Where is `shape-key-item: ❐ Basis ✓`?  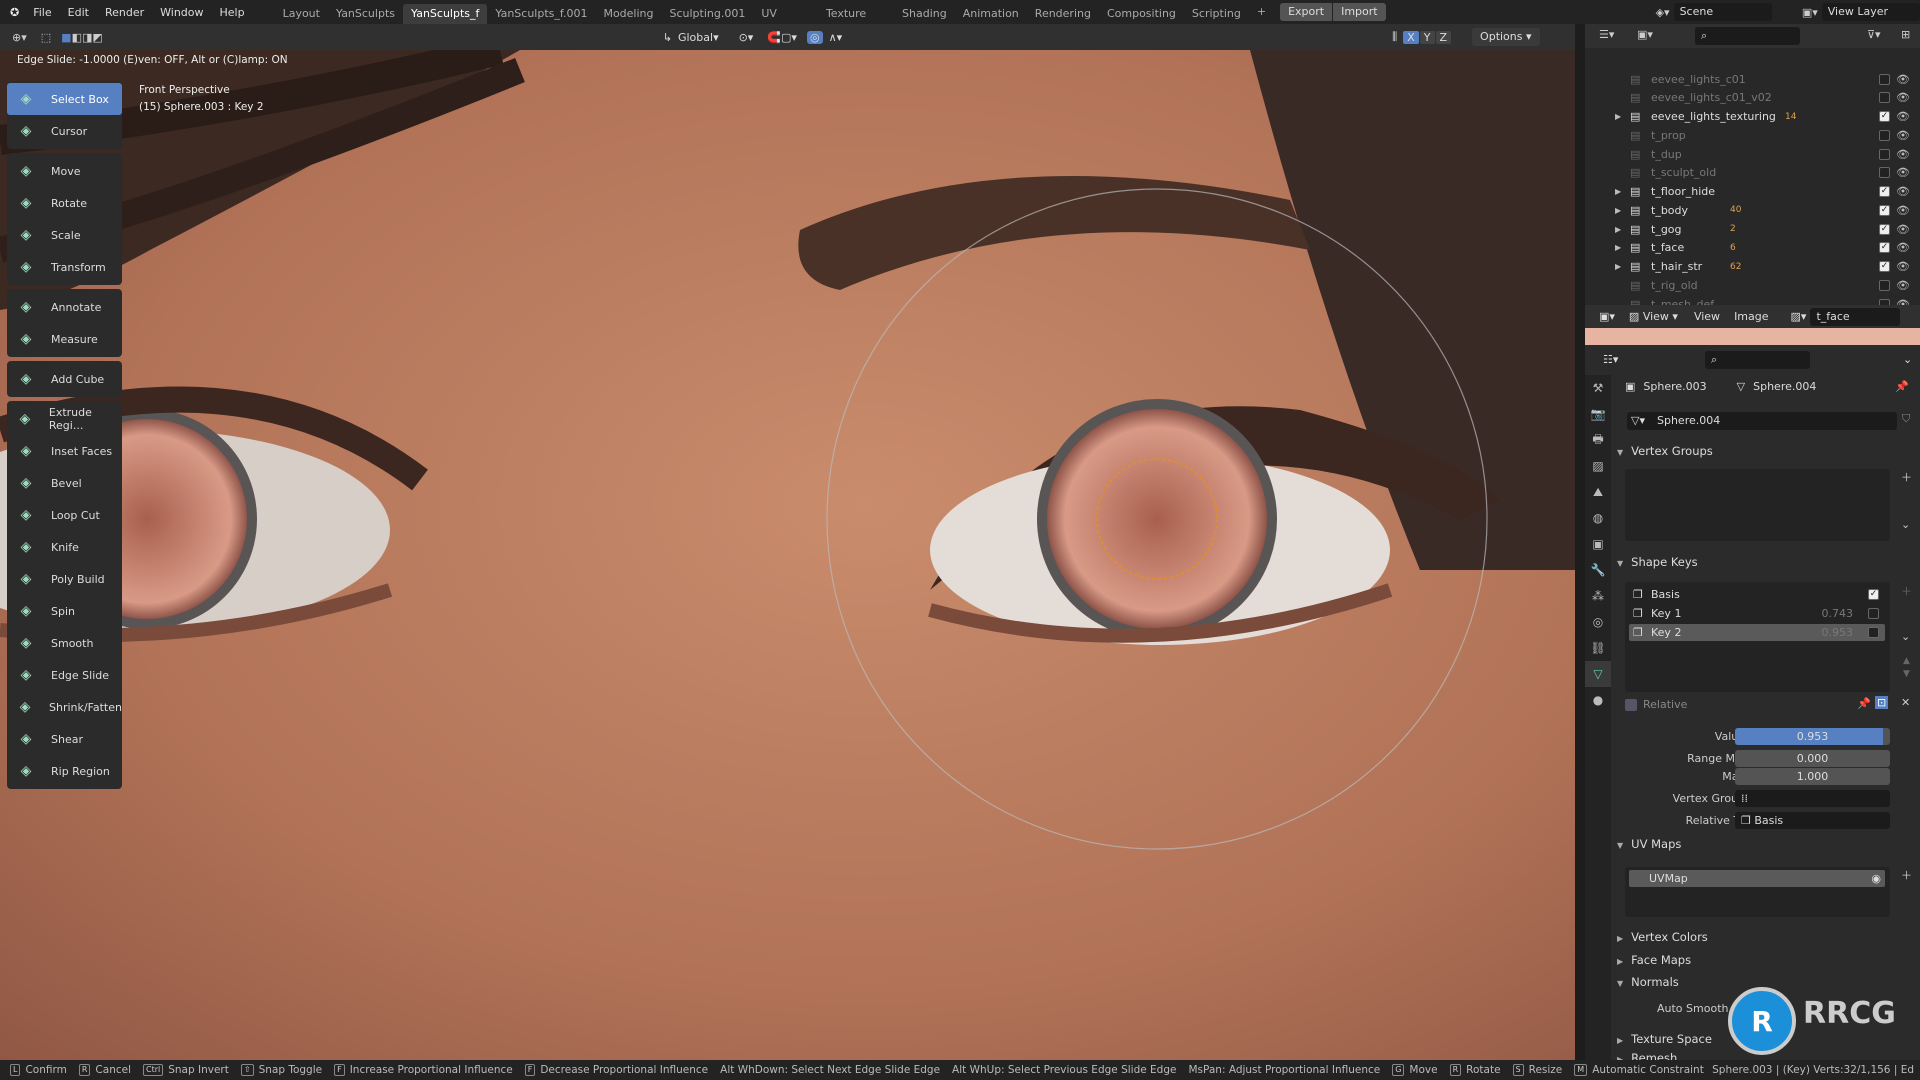
shape-key-item: ❐ Basis ✓ is located at coordinates (1757, 594).